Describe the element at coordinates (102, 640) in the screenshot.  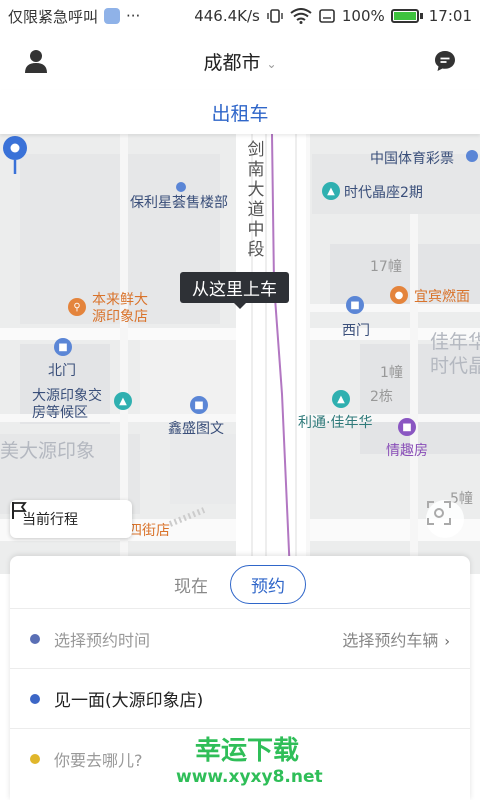
I see `time-placeholder: 选择预约时间` at that location.